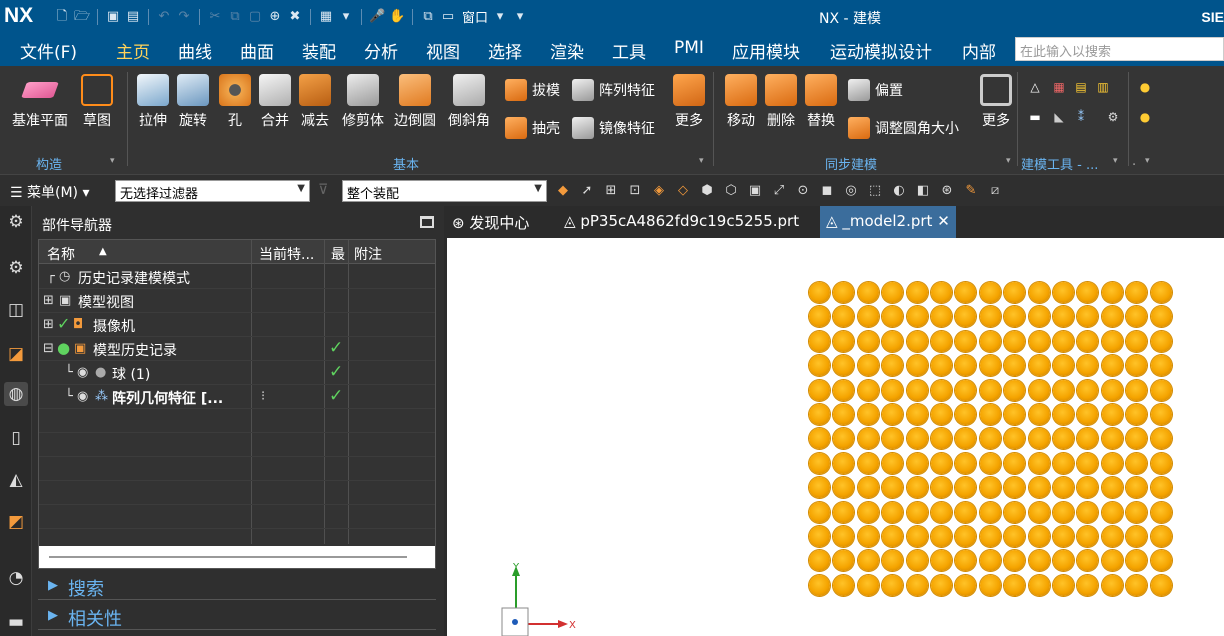  What do you see at coordinates (821, 102) in the screenshot?
I see `replace-face-button: 替换` at bounding box center [821, 102].